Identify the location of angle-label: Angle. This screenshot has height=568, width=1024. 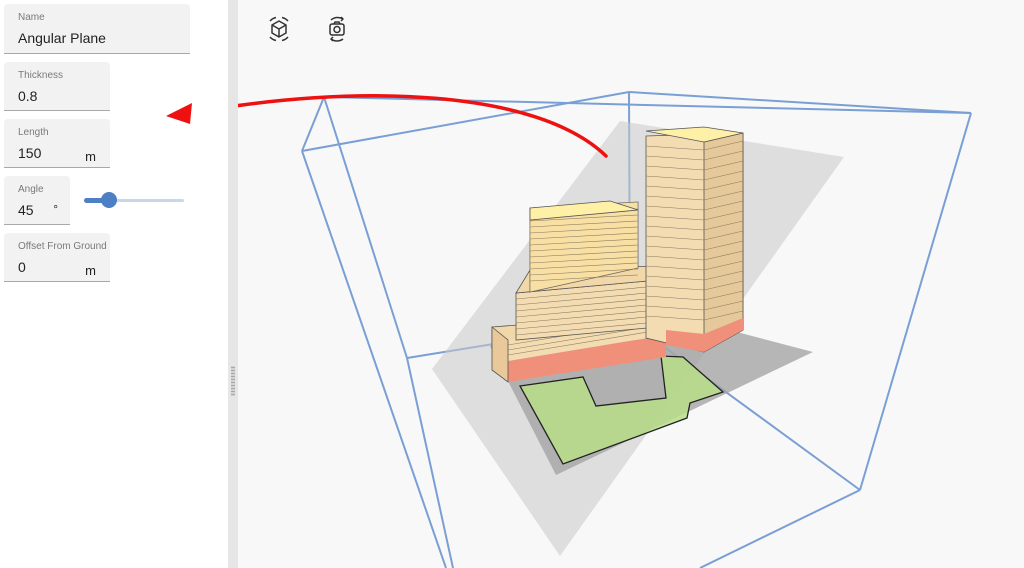
(31, 189).